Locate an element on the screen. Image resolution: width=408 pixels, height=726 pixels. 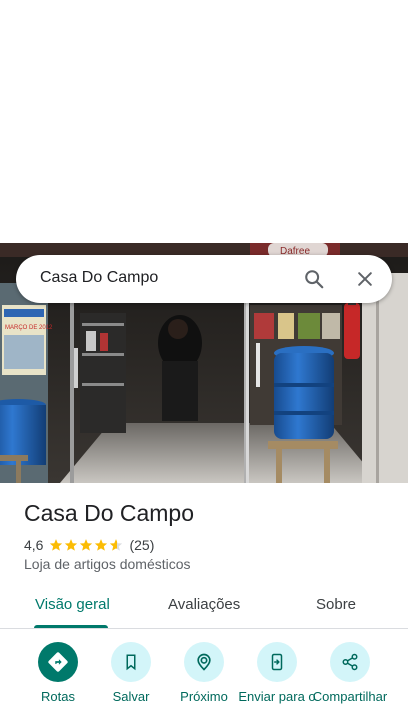
search-bar: Casa Do Campo is located at coordinates (204, 279).